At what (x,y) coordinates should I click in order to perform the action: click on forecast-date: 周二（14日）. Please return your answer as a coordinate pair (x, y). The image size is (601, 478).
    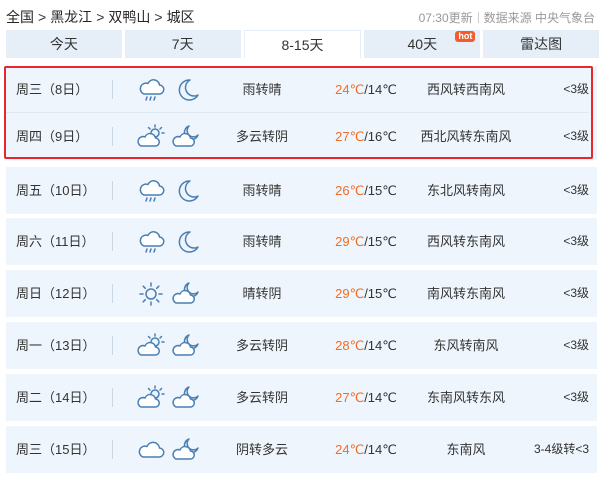
    Looking at the image, I should click on (56, 397).